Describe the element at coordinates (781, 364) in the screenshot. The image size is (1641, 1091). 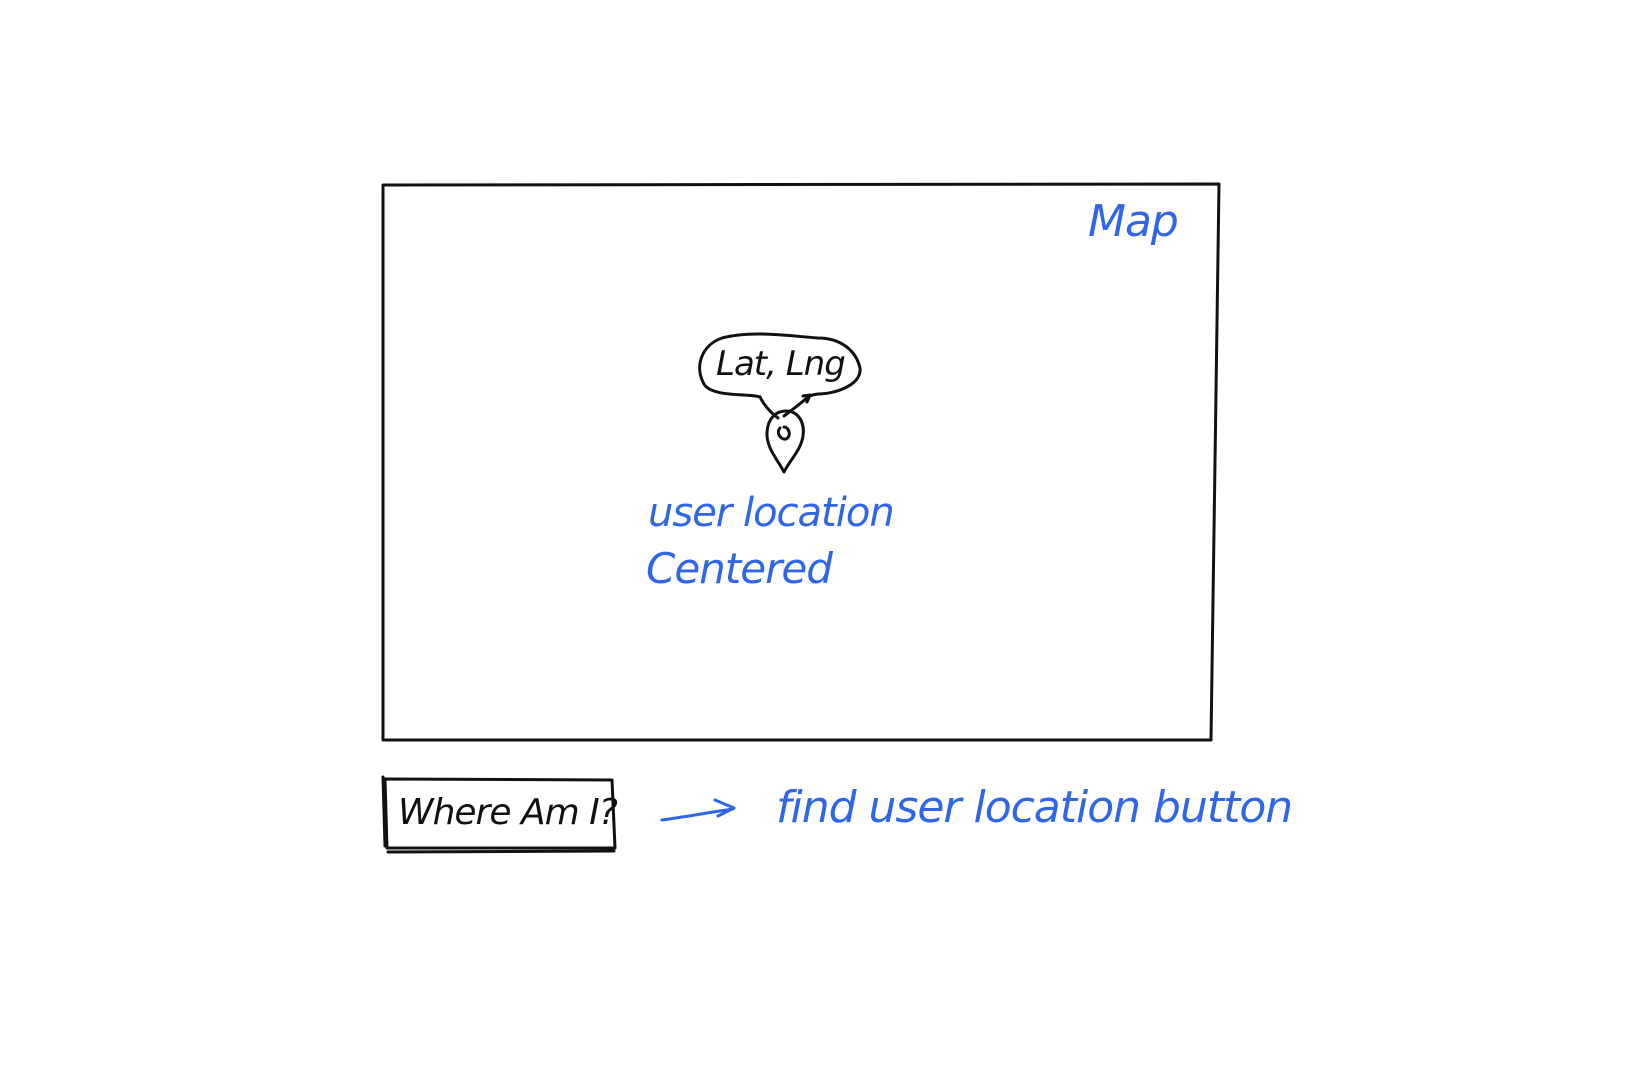
I see `marker-coordinates-text: Lat, Lng` at that location.